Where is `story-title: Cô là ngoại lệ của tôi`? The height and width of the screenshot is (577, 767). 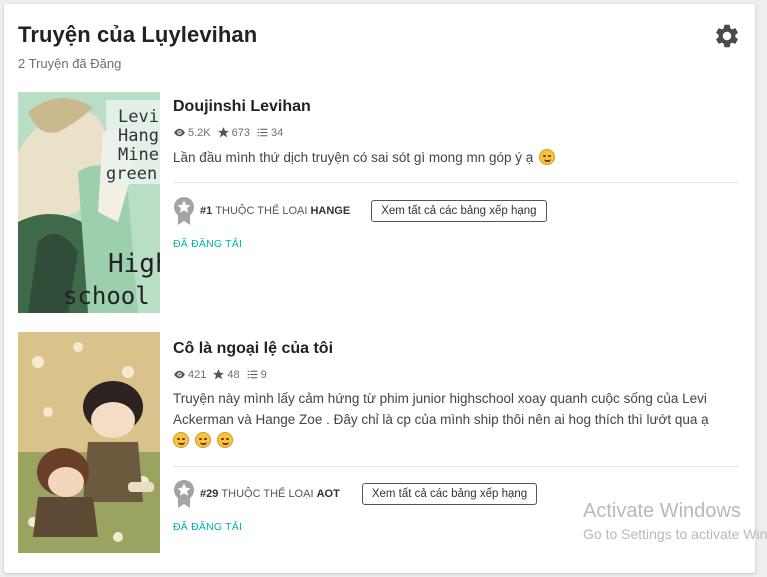 story-title: Cô là ngoại lệ của tôi is located at coordinates (253, 349).